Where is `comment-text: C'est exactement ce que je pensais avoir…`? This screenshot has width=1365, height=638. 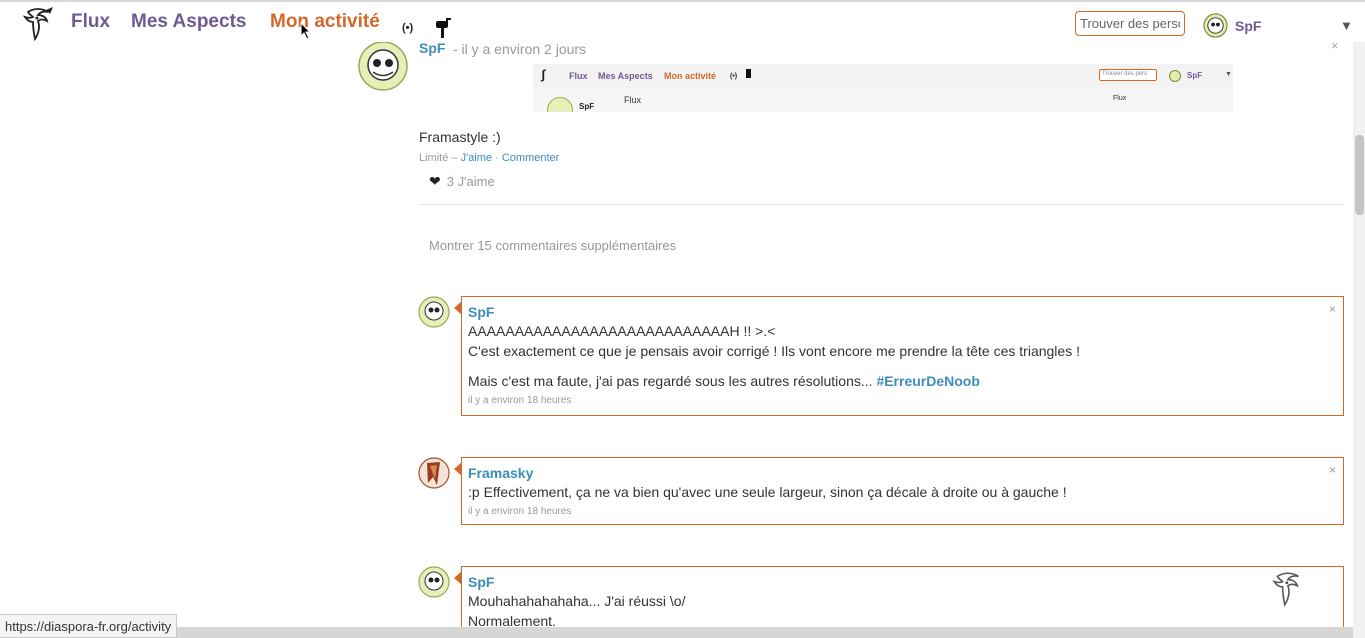
comment-text: C'est exactement ce que je pensais avoir… is located at coordinates (774, 351).